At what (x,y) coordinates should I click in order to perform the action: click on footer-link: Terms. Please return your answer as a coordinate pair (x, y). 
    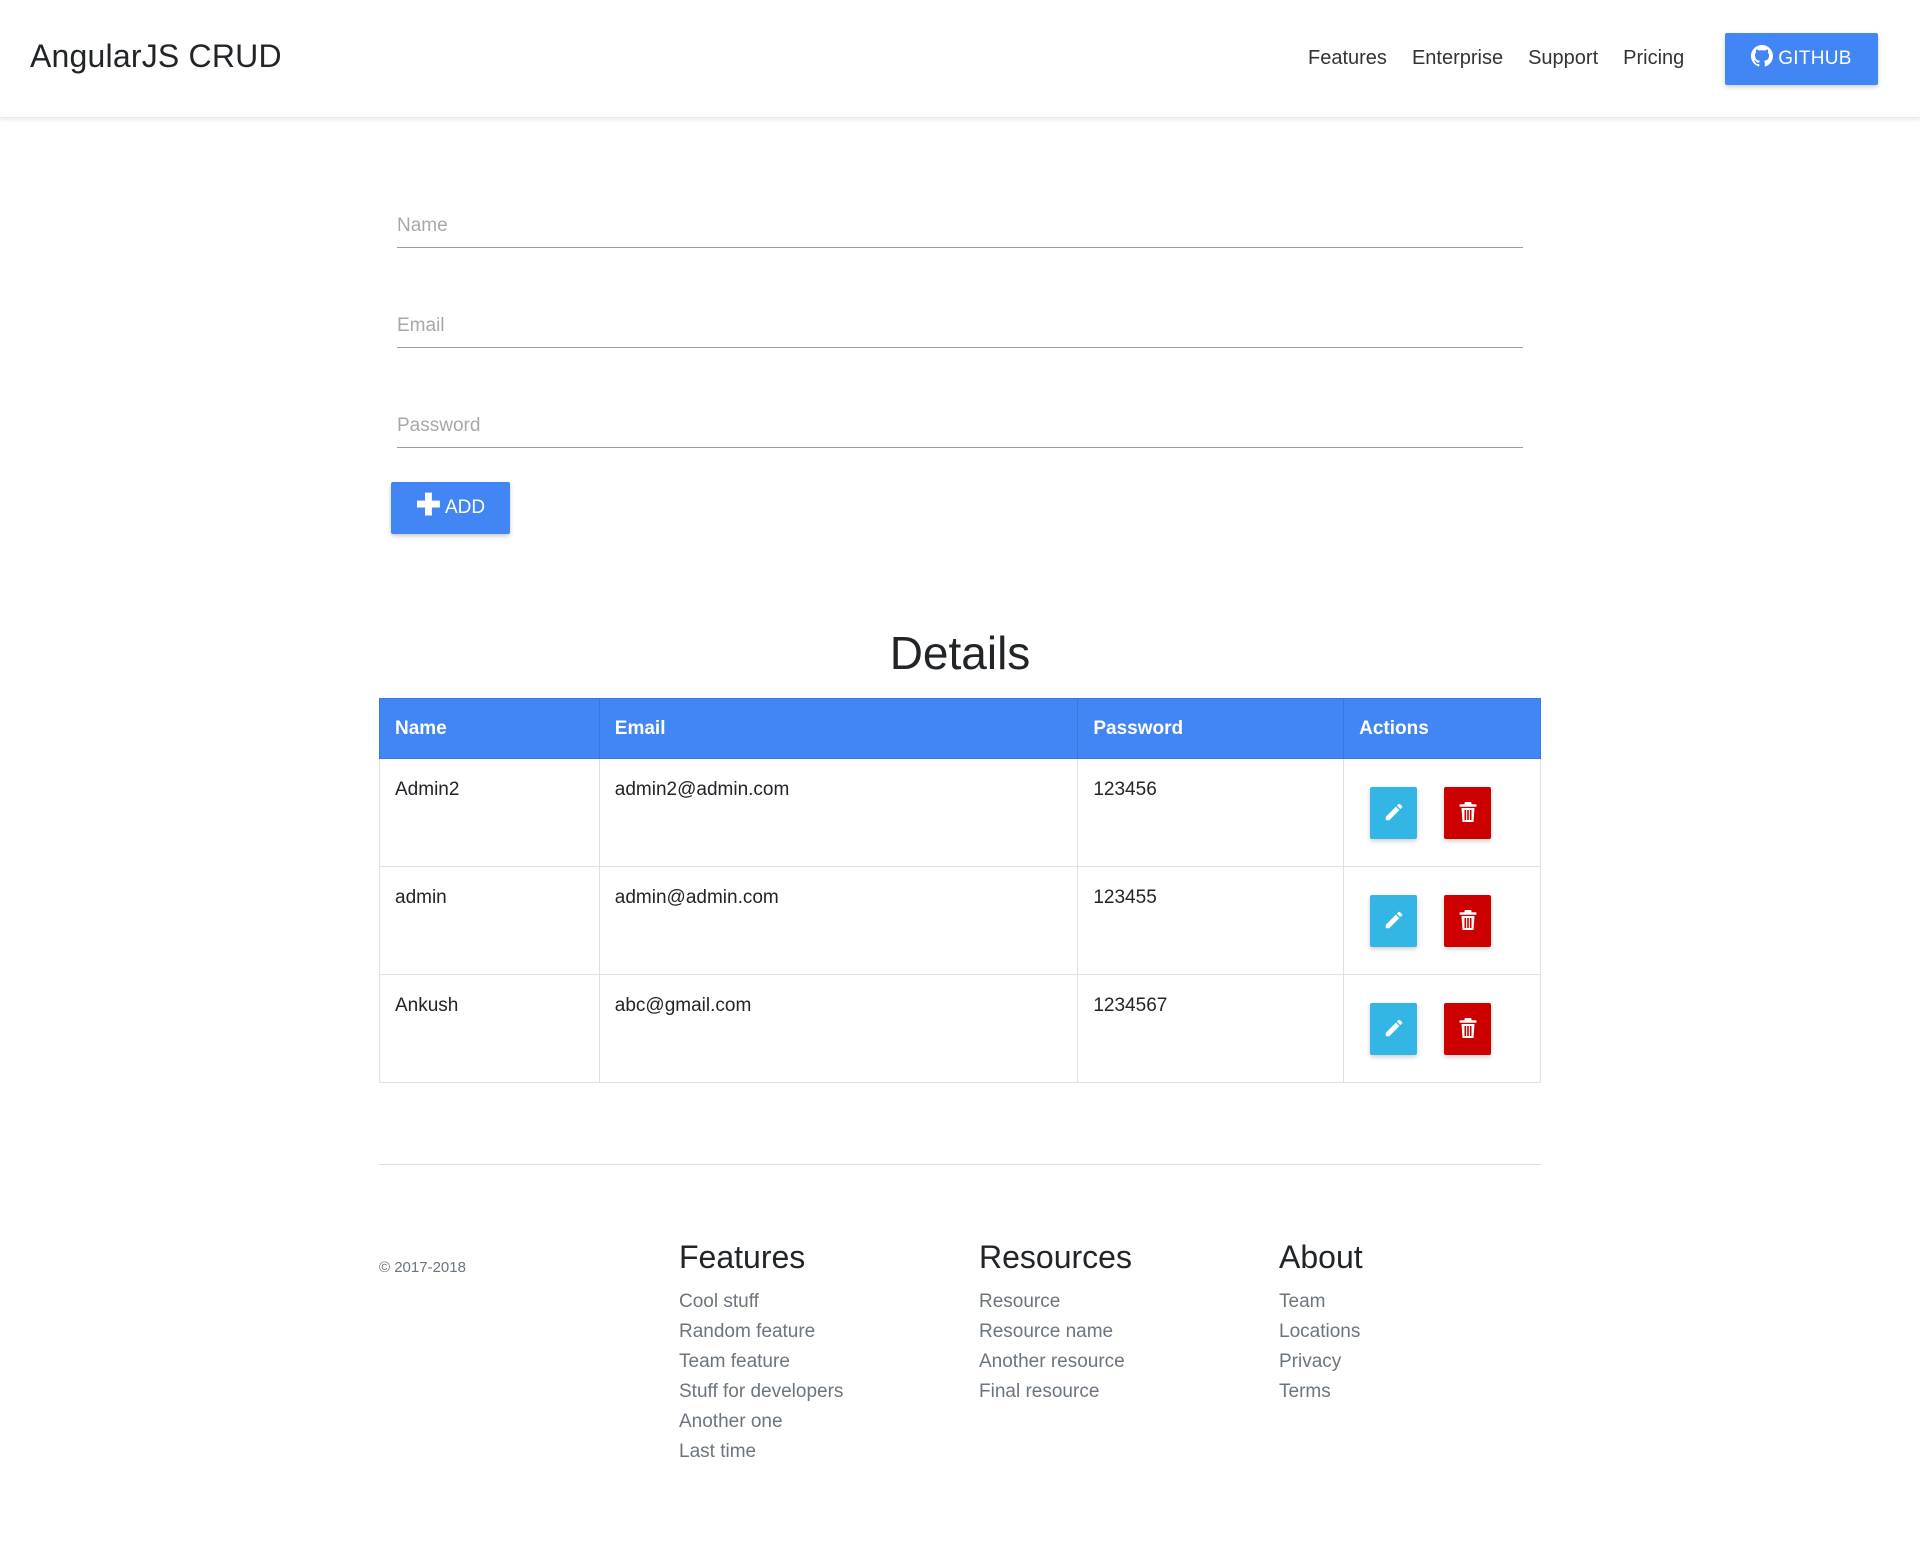
    Looking at the image, I should click on (1305, 1391).